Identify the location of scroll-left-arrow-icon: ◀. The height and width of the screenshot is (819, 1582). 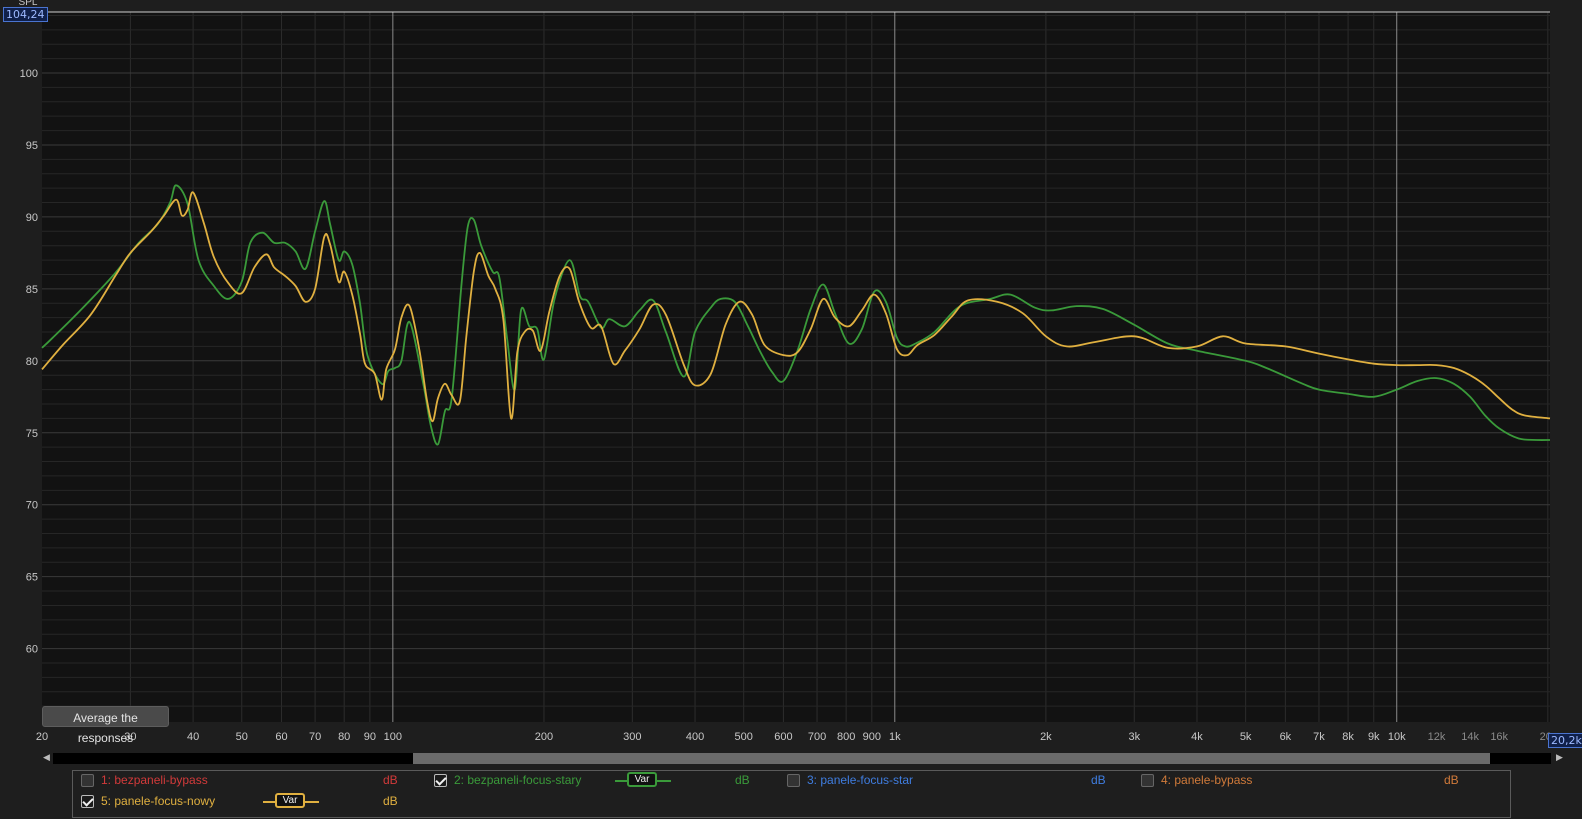
(46, 758).